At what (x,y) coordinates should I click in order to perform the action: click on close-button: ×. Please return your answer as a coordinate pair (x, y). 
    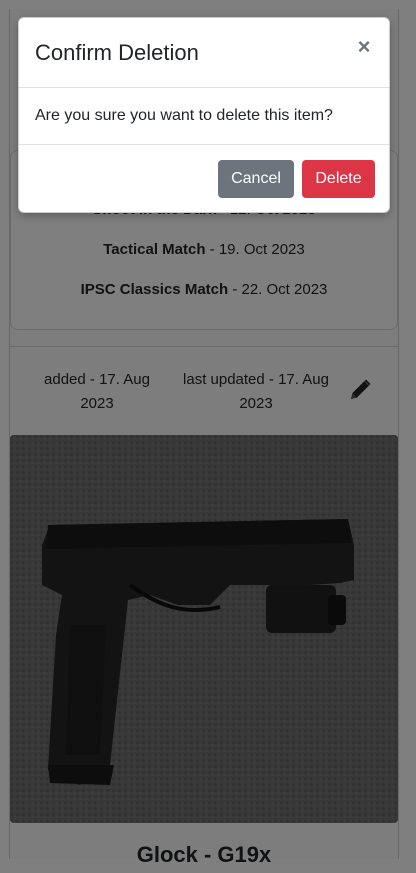
    Looking at the image, I should click on (364, 47).